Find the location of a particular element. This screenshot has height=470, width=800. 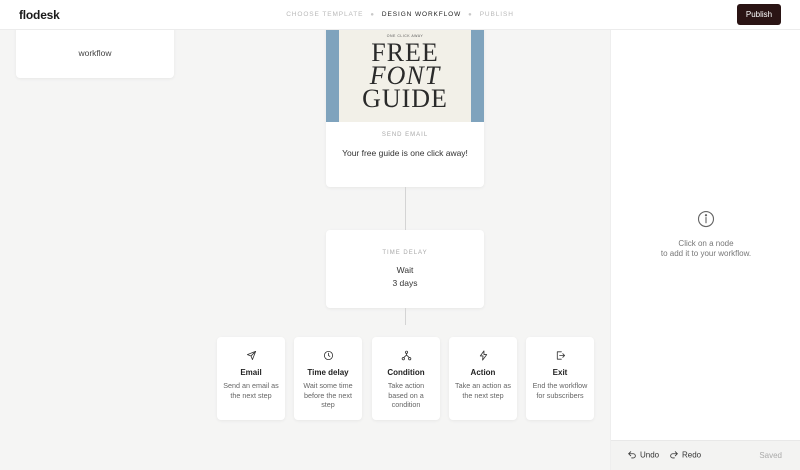

email-subject: Your free guide is one click away! is located at coordinates (405, 153).